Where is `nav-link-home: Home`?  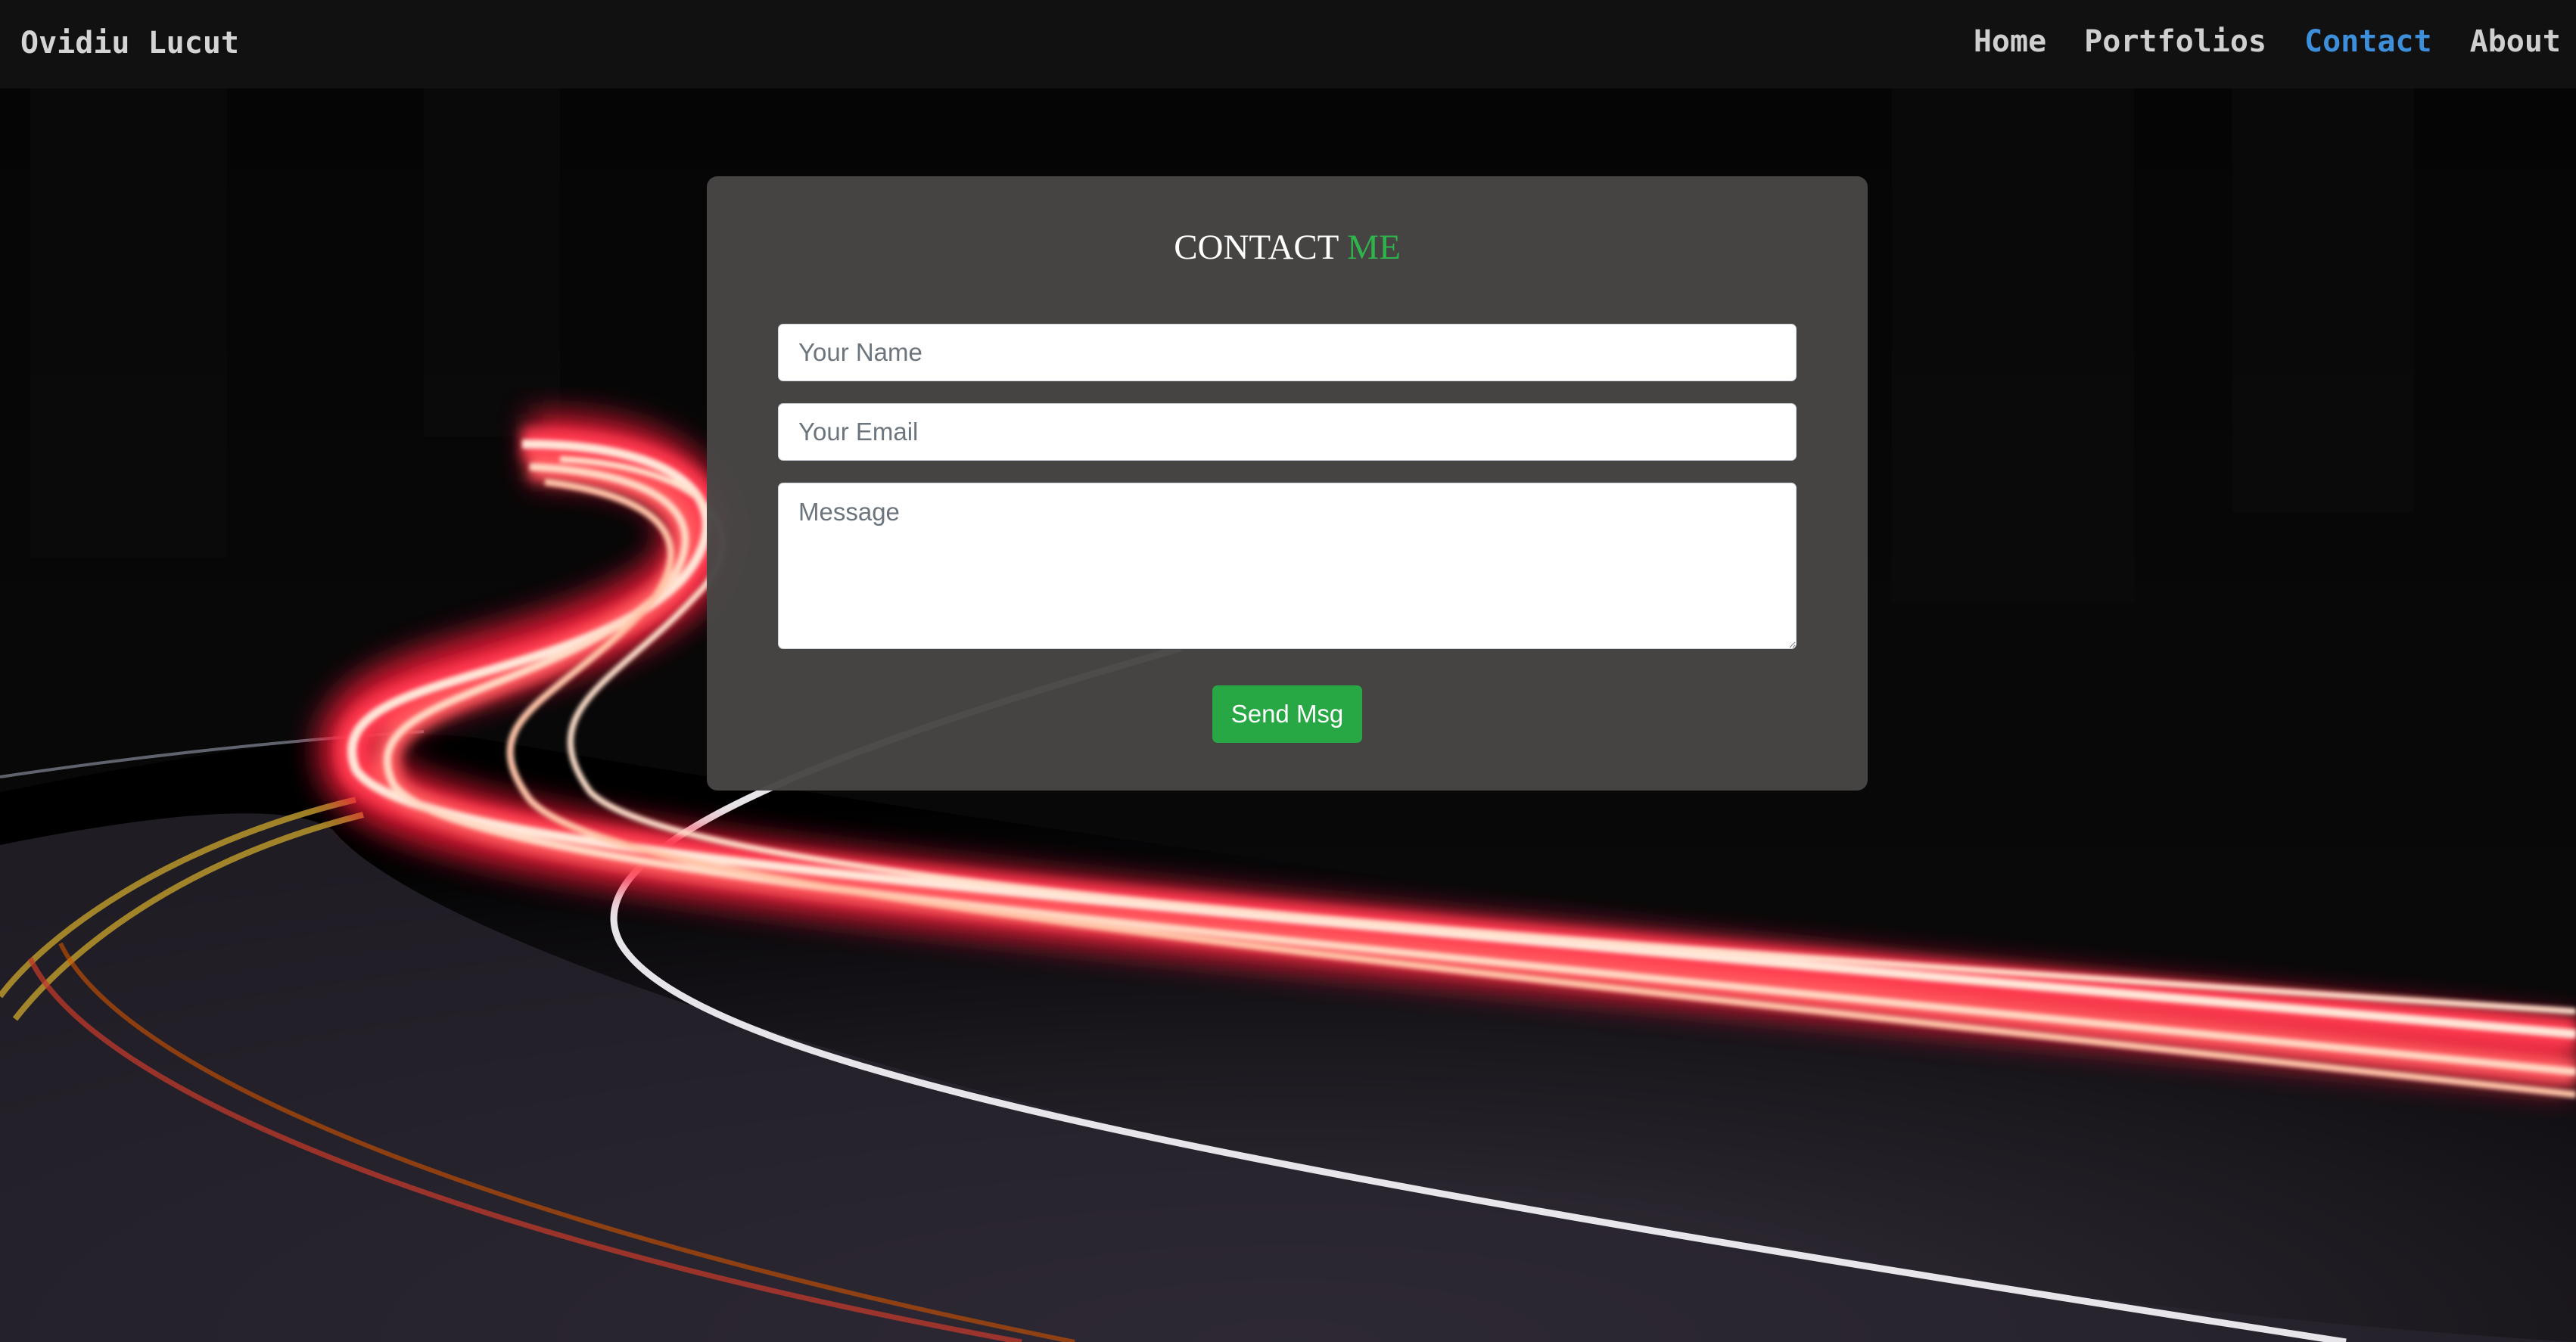
nav-link-home: Home is located at coordinates (2010, 41).